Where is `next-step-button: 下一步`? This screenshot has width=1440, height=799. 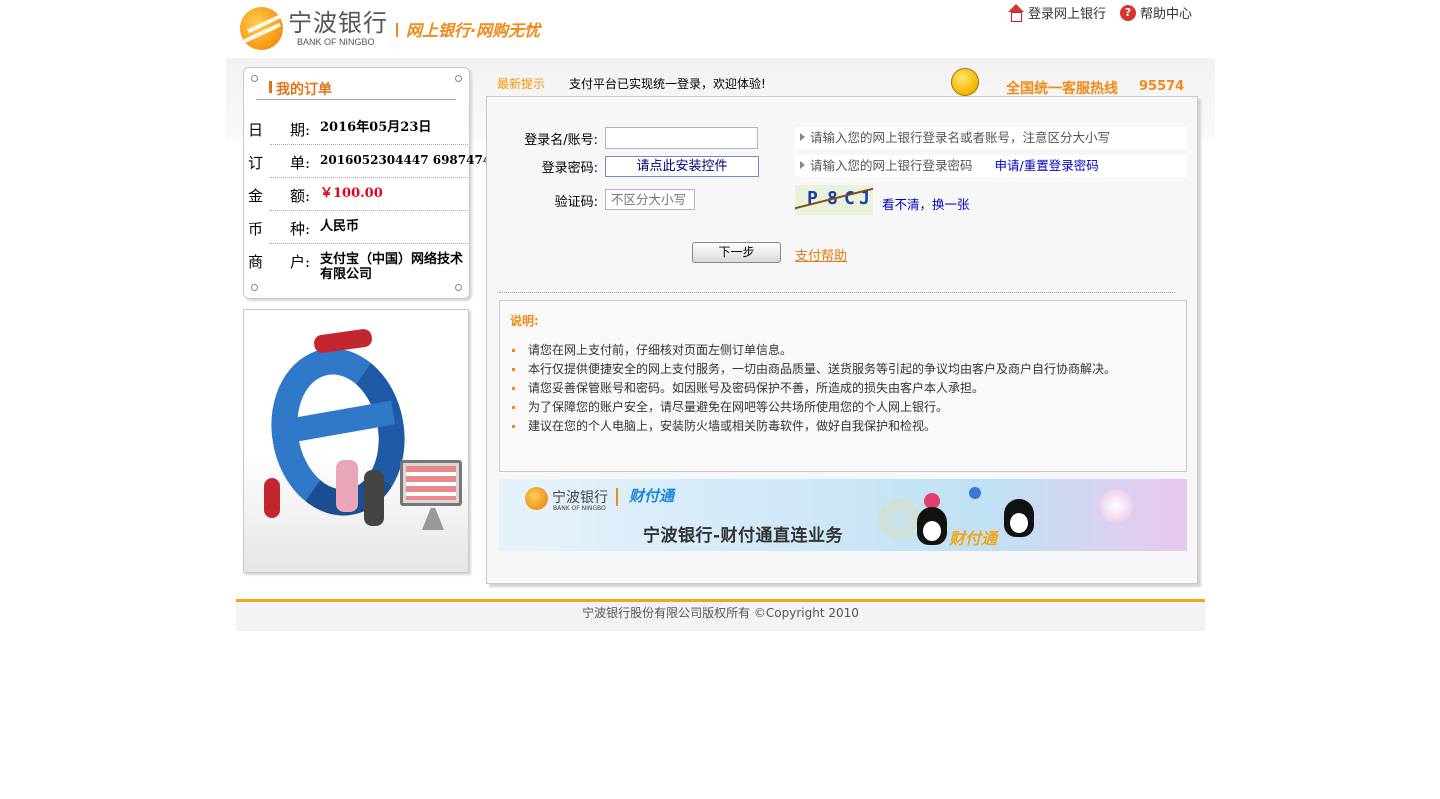 next-step-button: 下一步 is located at coordinates (736, 252).